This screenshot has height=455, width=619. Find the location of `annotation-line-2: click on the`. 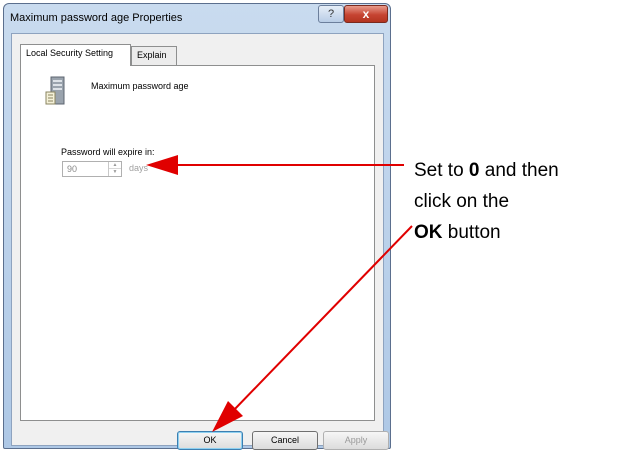

annotation-line-2: click on the is located at coordinates (462, 201).